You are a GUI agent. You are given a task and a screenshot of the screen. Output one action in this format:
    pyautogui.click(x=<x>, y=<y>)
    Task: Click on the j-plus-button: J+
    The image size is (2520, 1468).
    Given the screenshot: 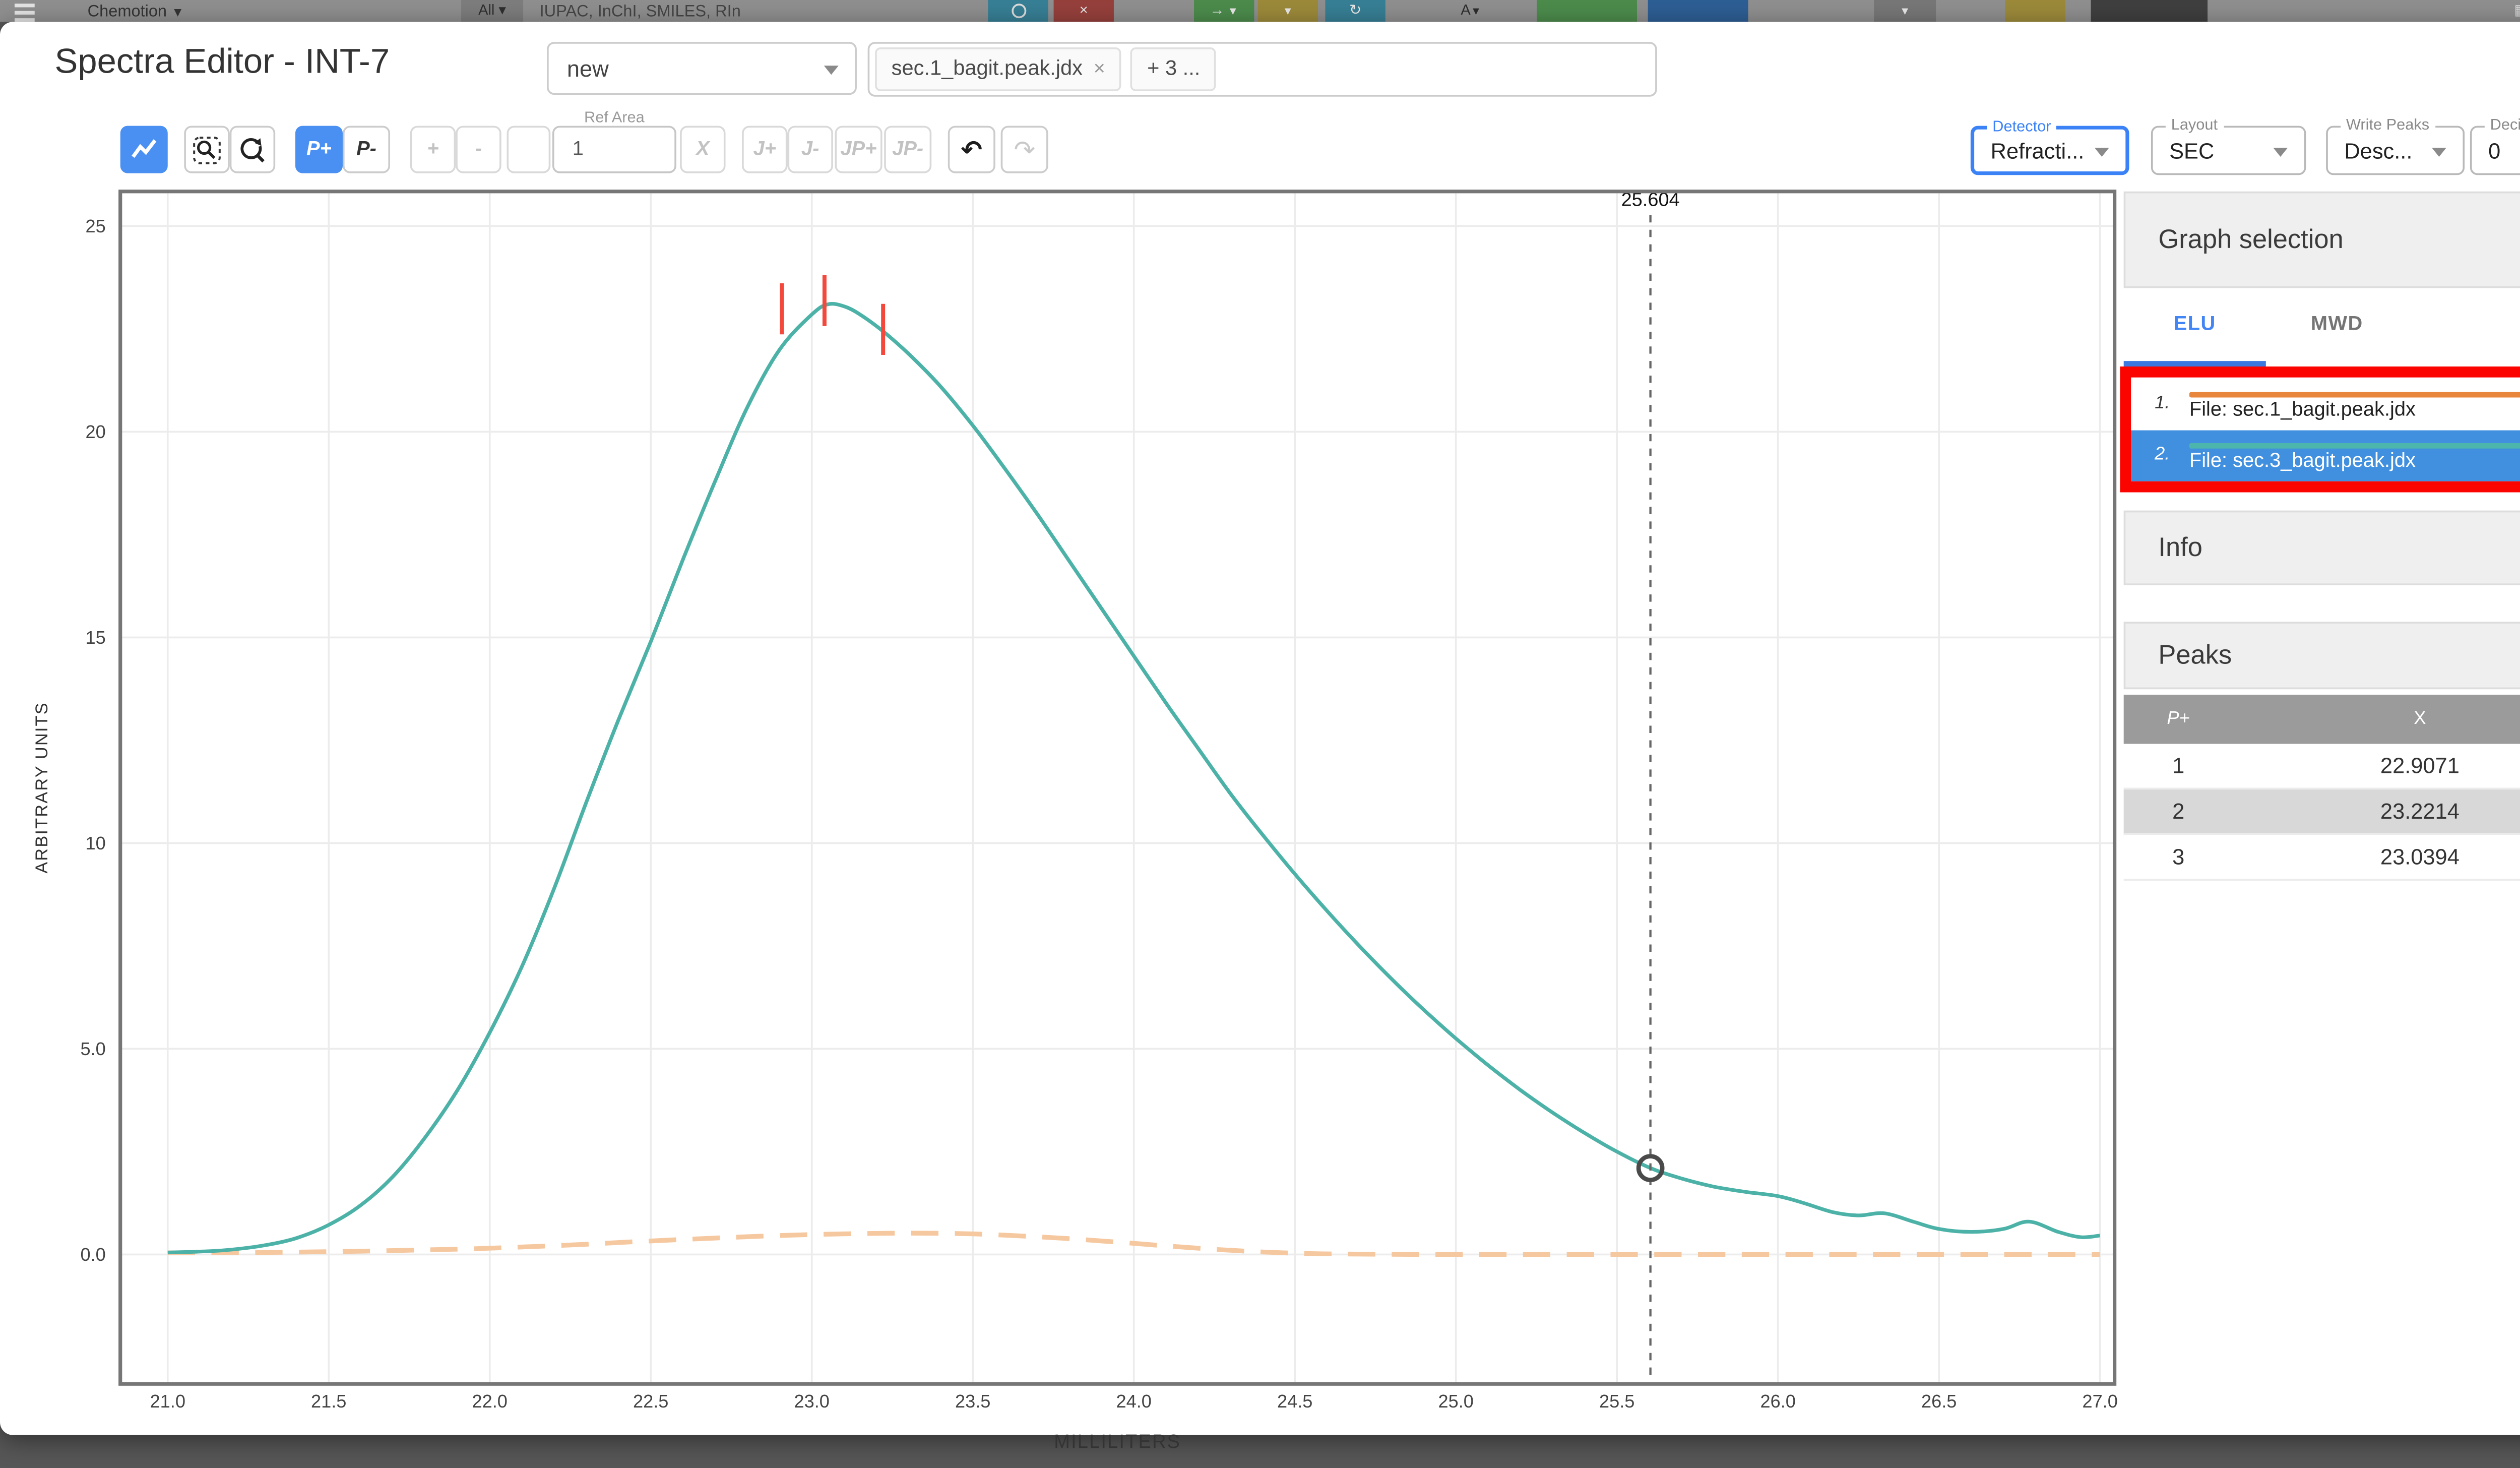 What is the action you would take?
    pyautogui.click(x=765, y=149)
    